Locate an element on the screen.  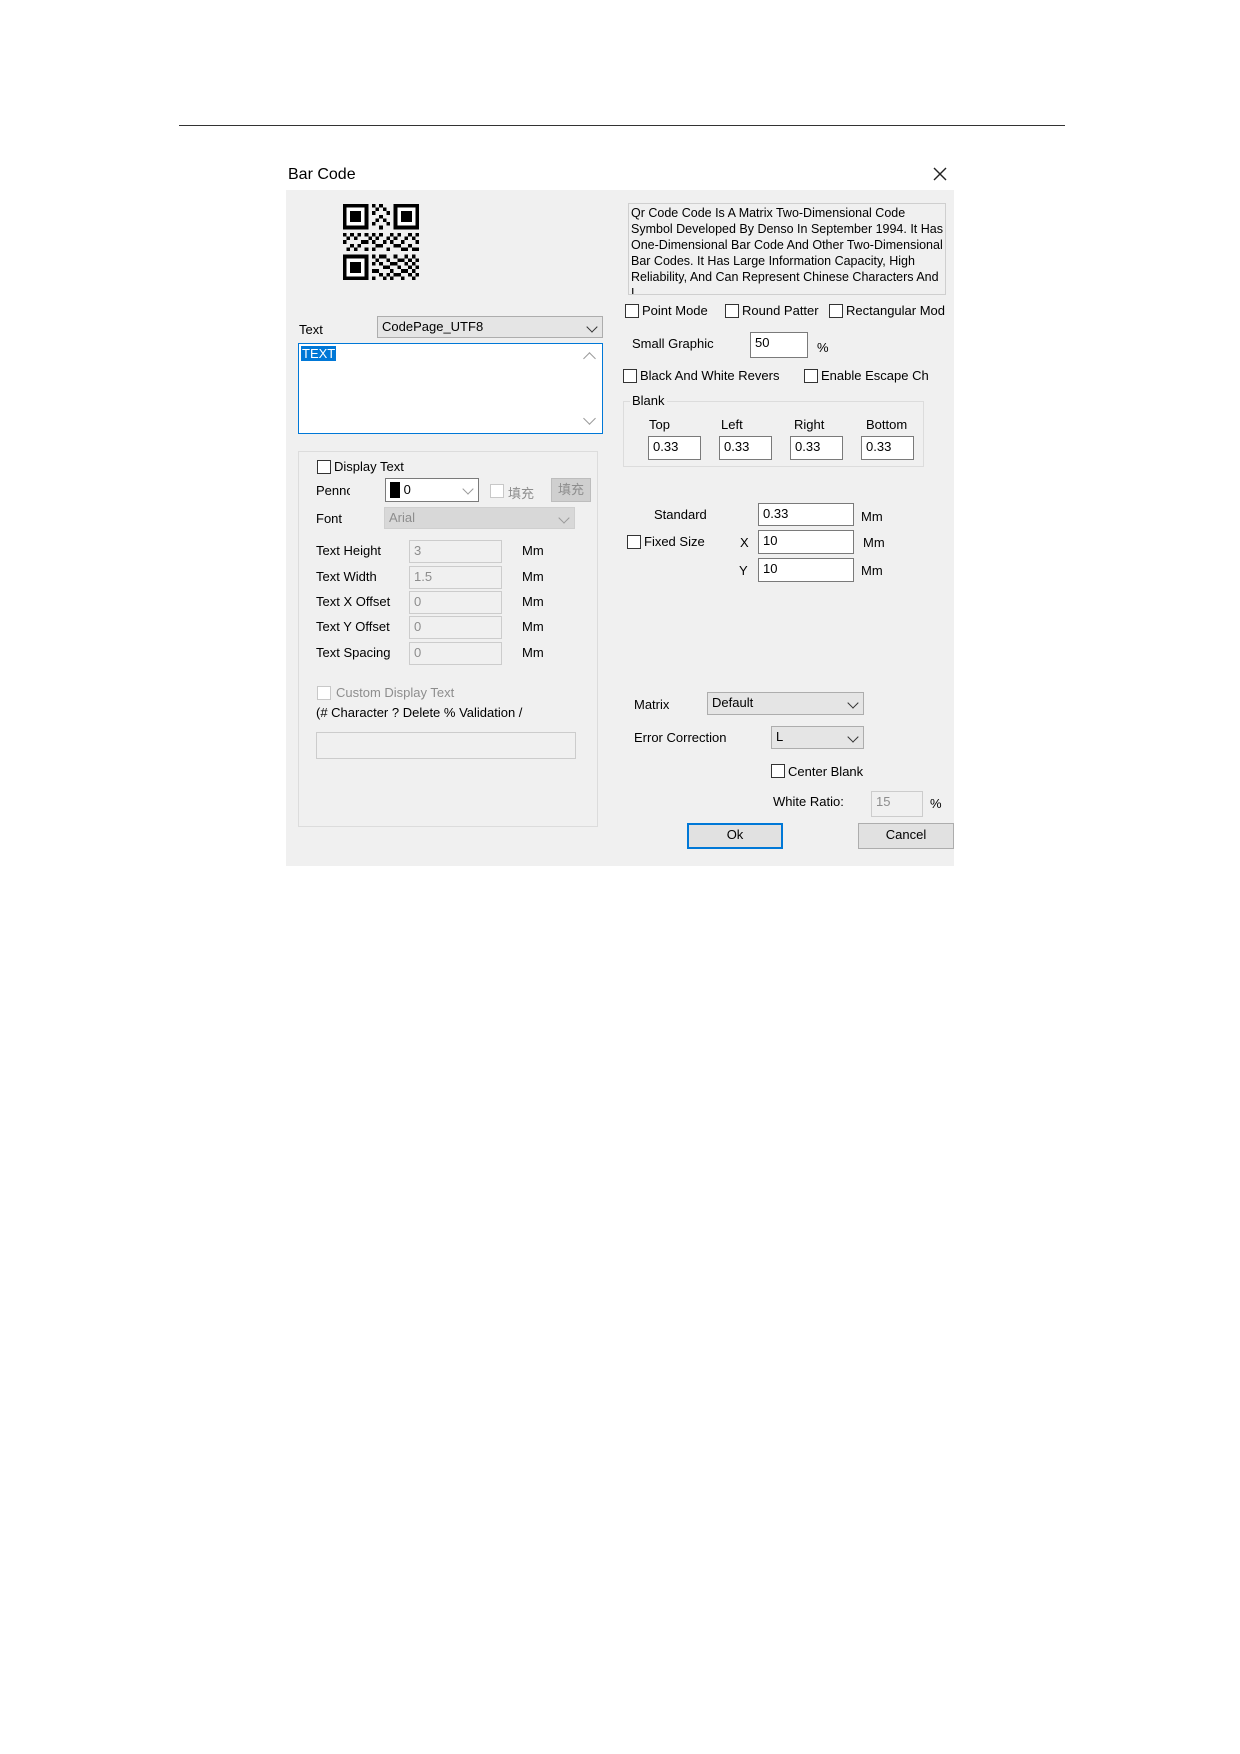
qr-preview is located at coordinates (381, 242).